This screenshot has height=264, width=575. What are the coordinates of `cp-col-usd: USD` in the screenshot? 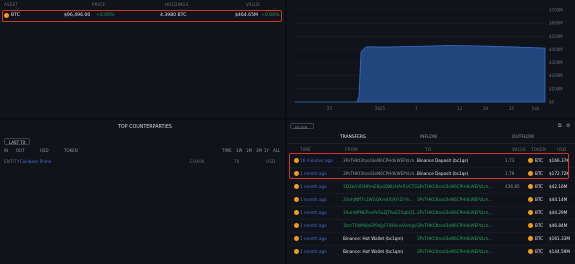 It's located at (271, 161).